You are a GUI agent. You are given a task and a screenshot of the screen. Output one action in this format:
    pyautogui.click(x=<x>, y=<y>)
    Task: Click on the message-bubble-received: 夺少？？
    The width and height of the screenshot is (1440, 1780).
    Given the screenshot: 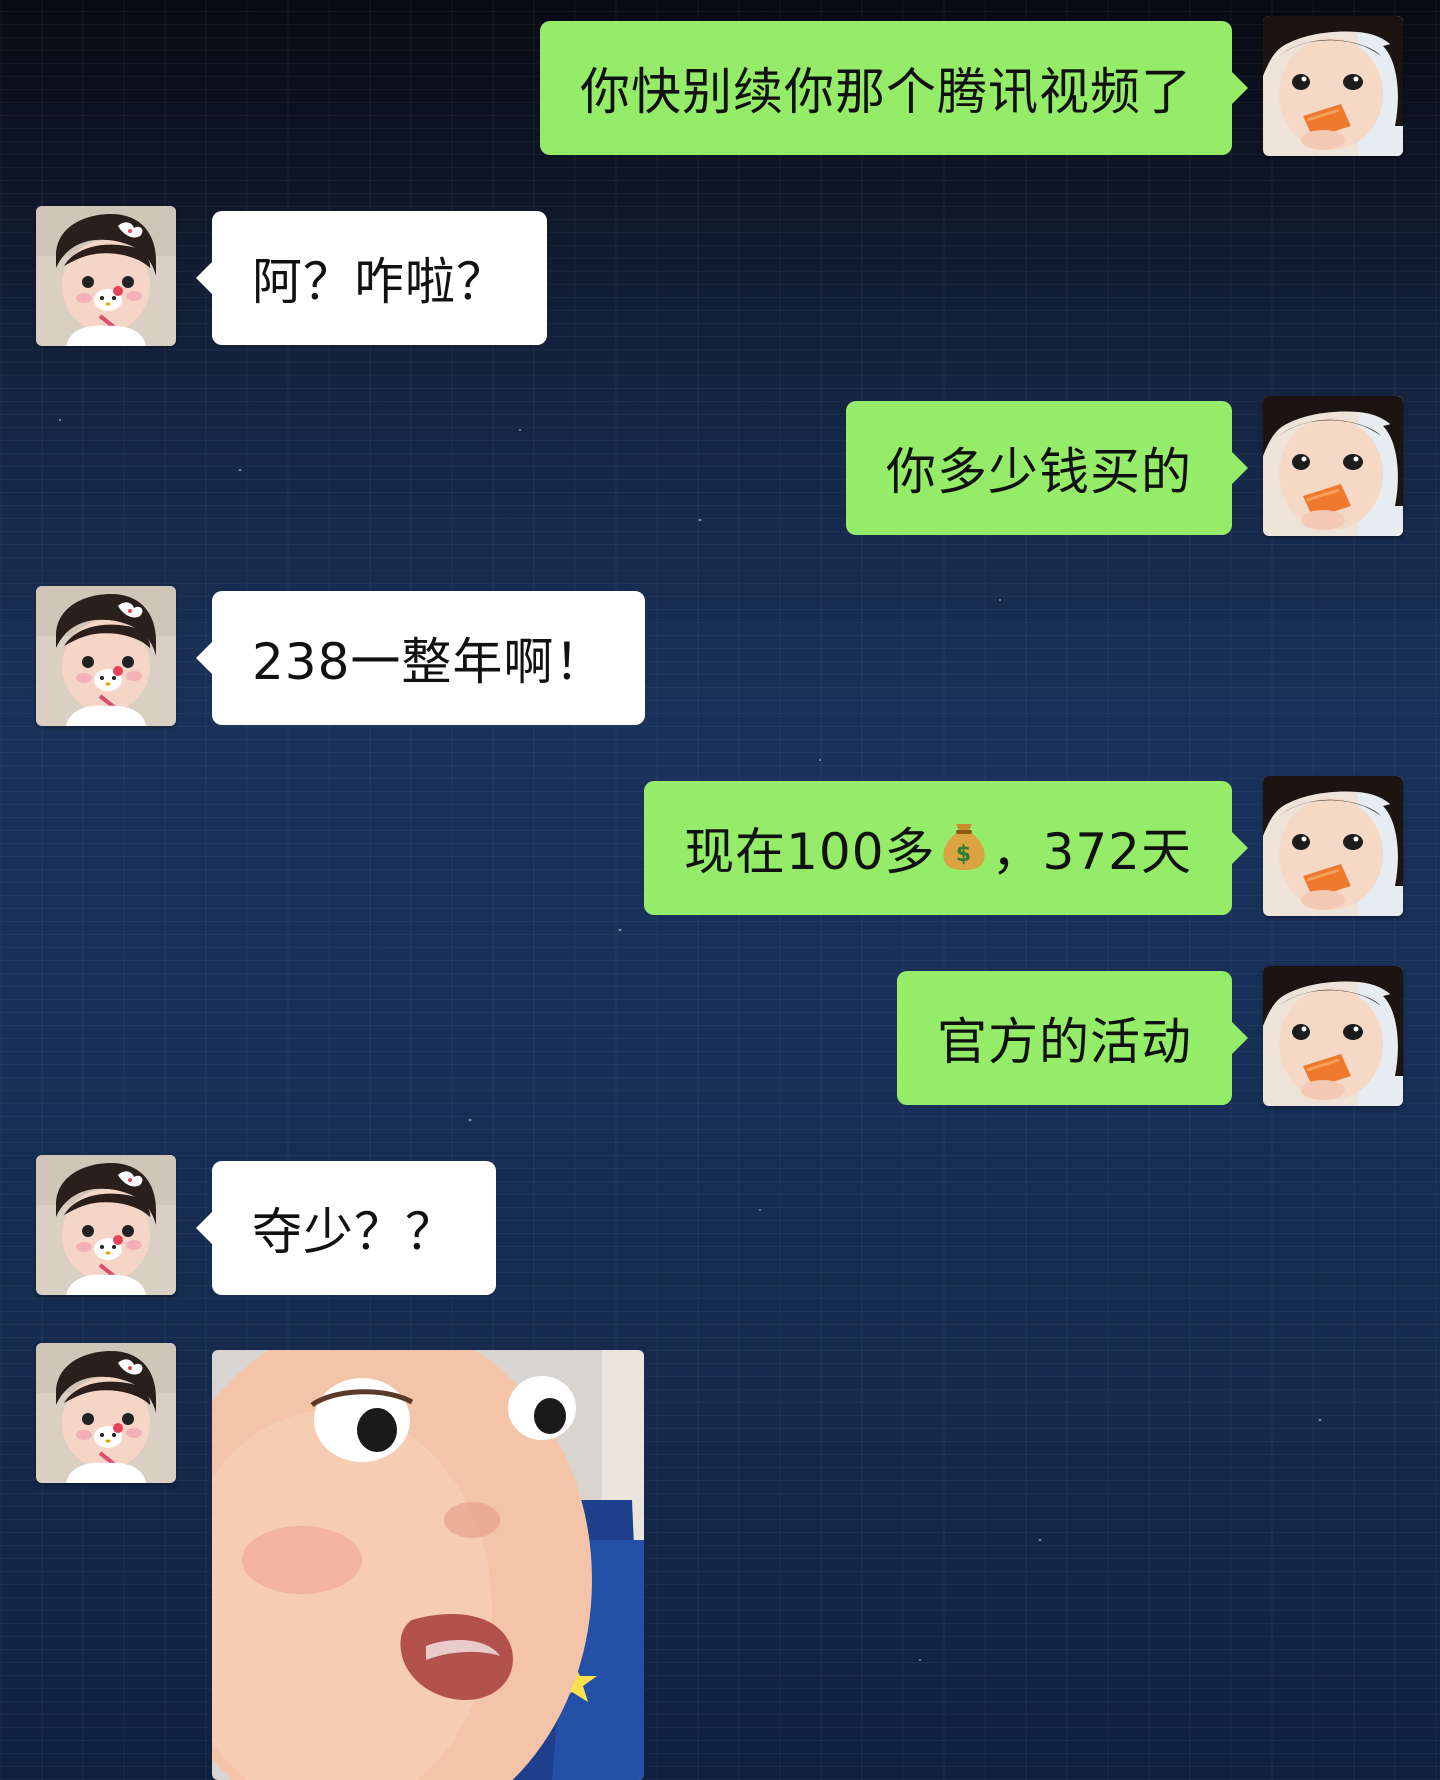 What is the action you would take?
    pyautogui.click(x=354, y=1228)
    